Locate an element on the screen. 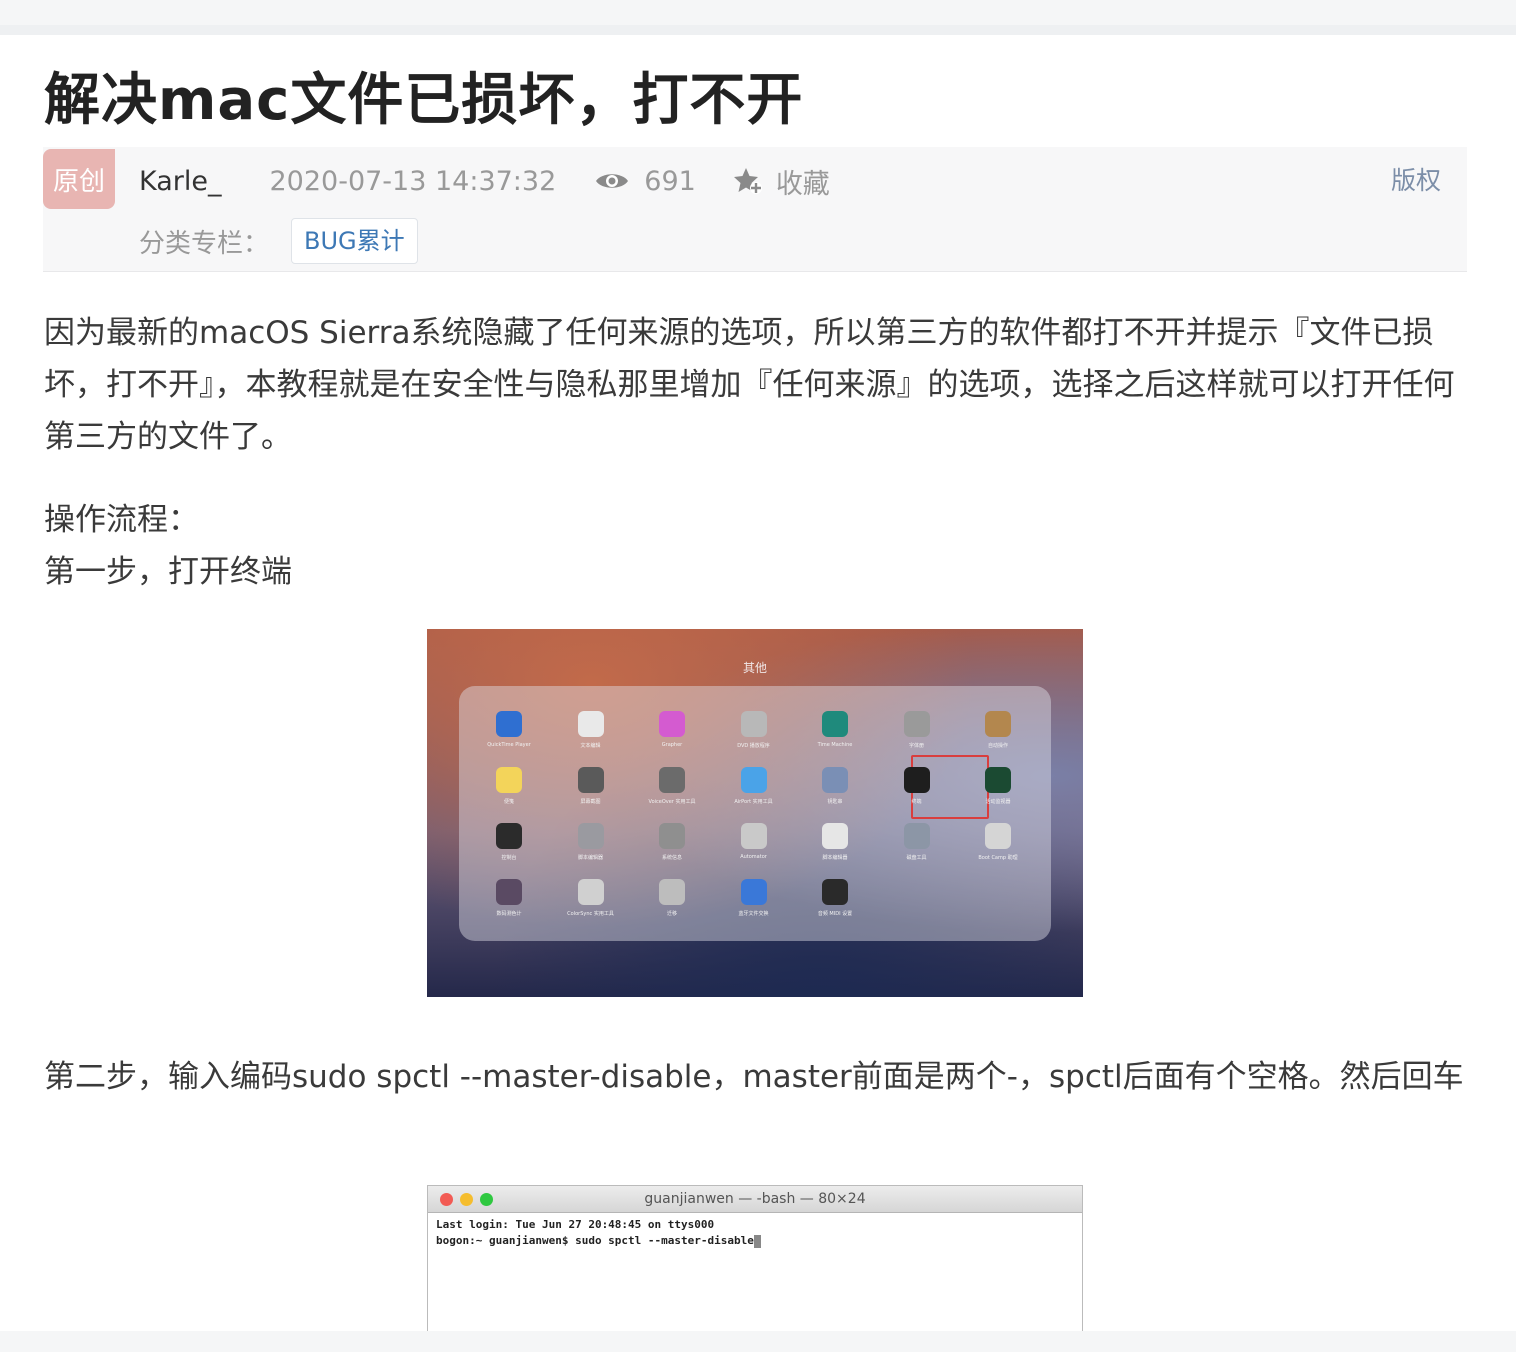  launchpad-app: 便笺 is located at coordinates (509, 792).